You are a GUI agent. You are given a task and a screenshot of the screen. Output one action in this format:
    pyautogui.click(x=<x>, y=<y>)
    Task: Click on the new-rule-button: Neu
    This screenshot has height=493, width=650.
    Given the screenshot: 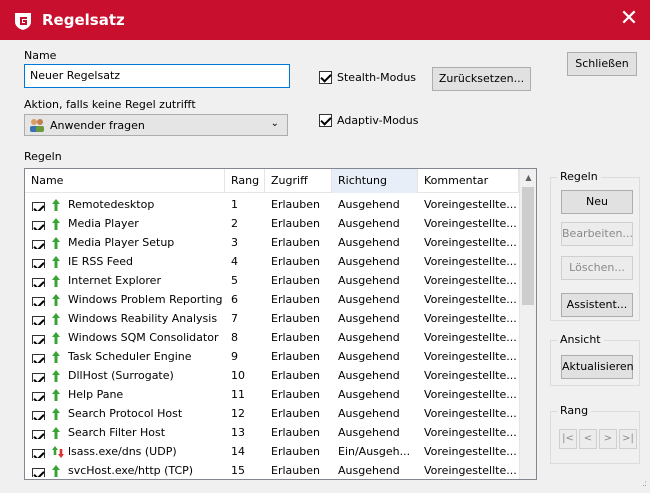 What is the action you would take?
    pyautogui.click(x=597, y=202)
    